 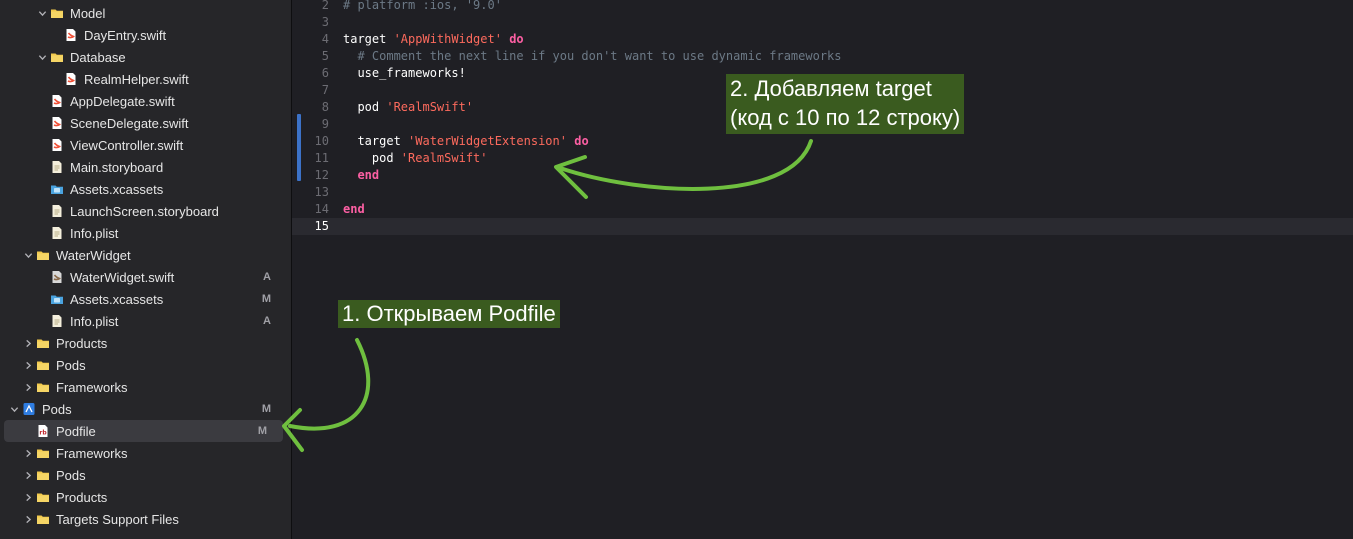 What do you see at coordinates (145, 233) in the screenshot?
I see `navigator-item: Info.plist` at bounding box center [145, 233].